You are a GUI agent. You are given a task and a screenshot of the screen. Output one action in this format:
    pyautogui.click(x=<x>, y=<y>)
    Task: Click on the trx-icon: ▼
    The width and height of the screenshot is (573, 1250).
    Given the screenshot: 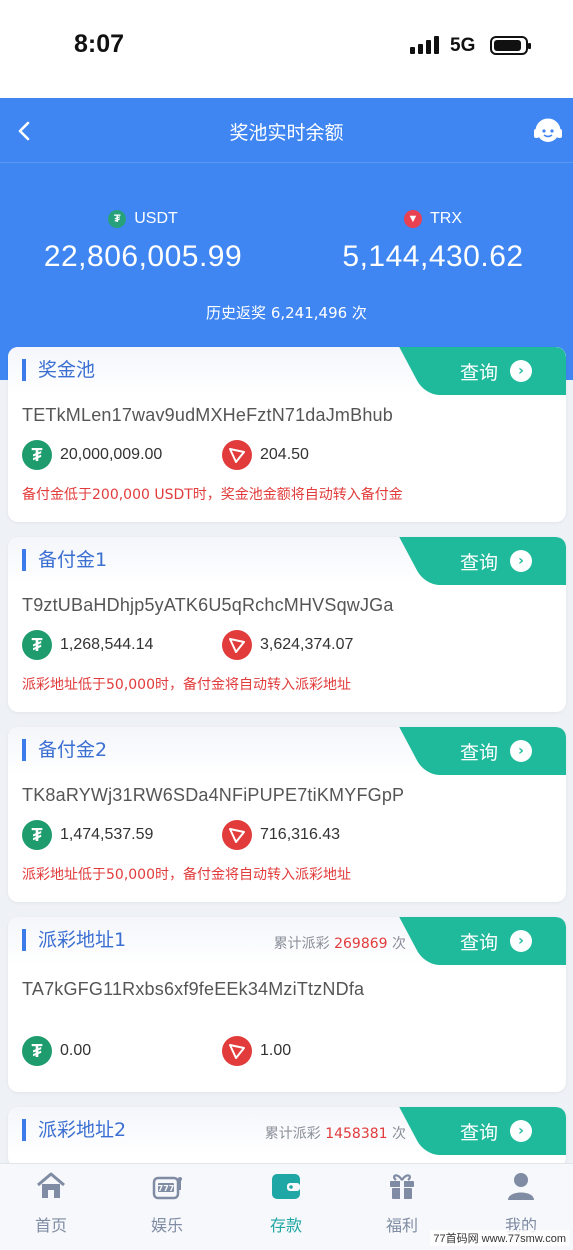 What is the action you would take?
    pyautogui.click(x=413, y=219)
    